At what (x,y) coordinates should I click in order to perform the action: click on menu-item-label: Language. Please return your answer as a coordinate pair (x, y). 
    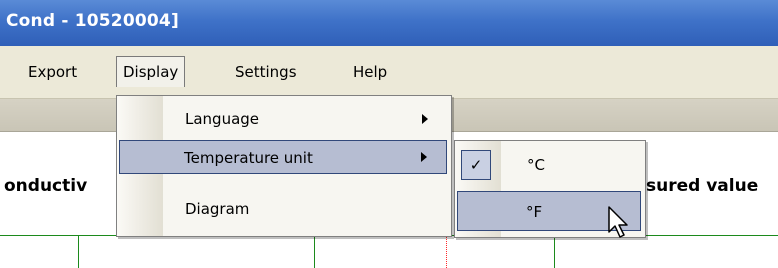
    Looking at the image, I should click on (222, 119).